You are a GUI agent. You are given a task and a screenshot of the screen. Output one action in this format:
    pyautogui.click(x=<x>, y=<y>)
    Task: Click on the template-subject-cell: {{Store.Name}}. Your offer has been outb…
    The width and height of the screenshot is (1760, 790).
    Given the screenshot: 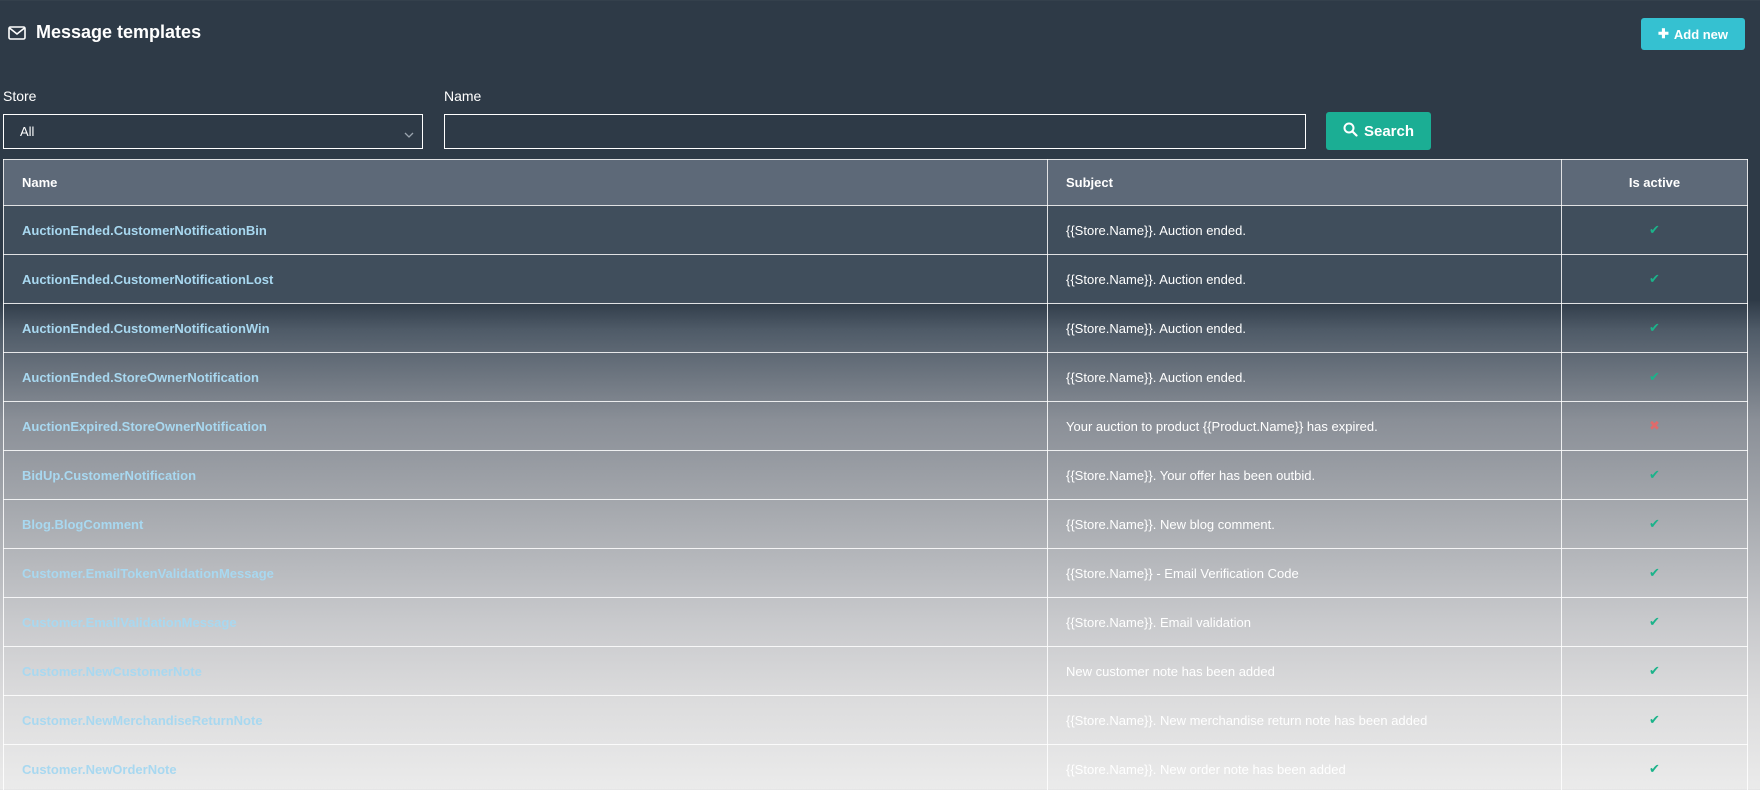 What is the action you would take?
    pyautogui.click(x=1304, y=475)
    